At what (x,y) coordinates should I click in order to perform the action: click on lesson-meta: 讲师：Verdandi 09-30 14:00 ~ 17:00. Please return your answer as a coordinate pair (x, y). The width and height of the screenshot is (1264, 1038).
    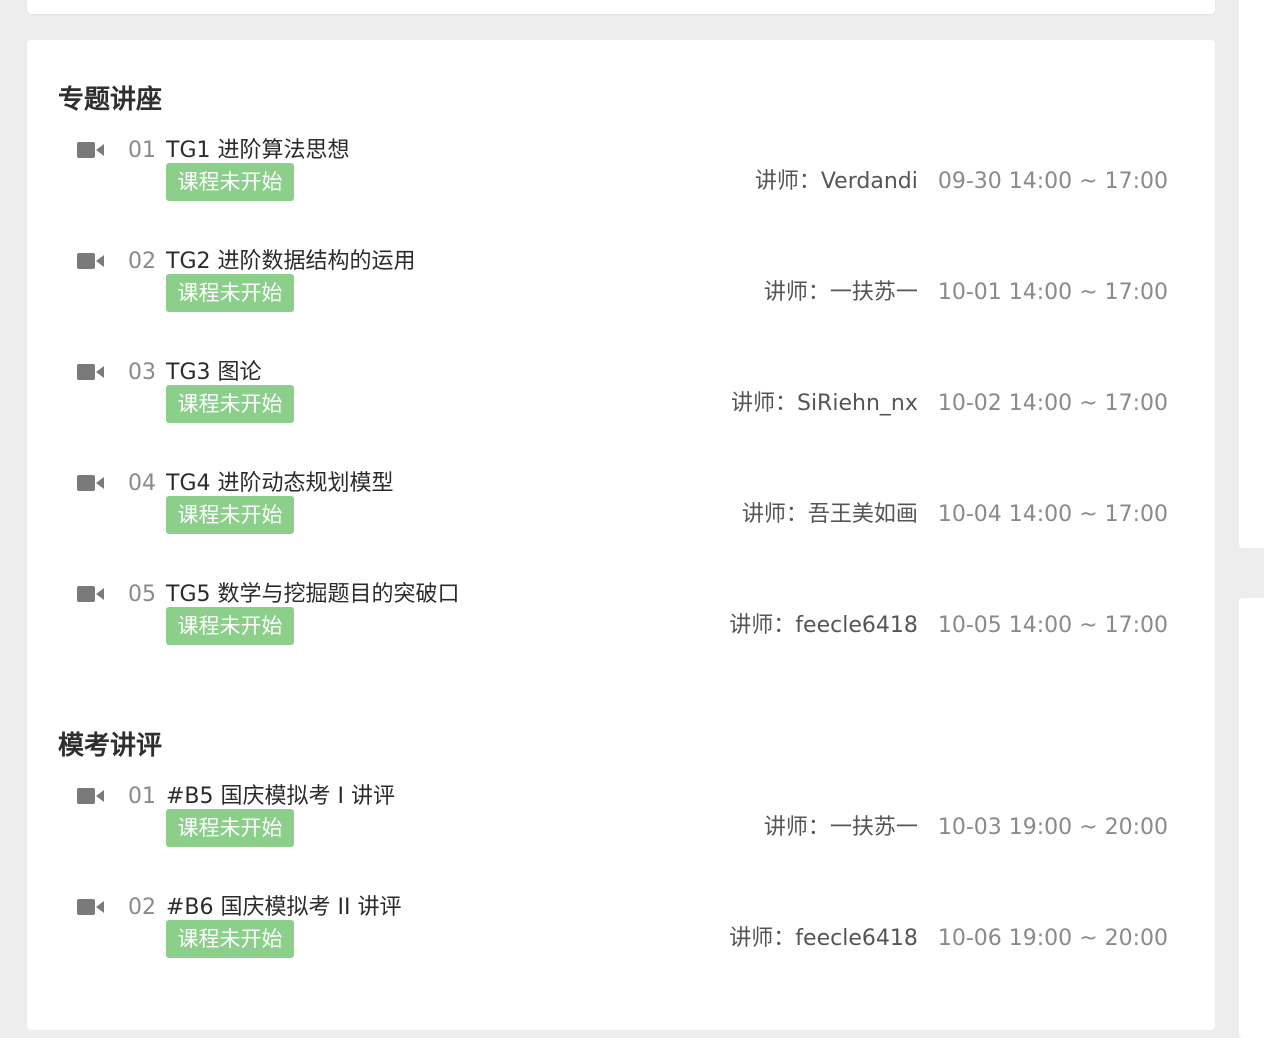
    Looking at the image, I should click on (961, 182).